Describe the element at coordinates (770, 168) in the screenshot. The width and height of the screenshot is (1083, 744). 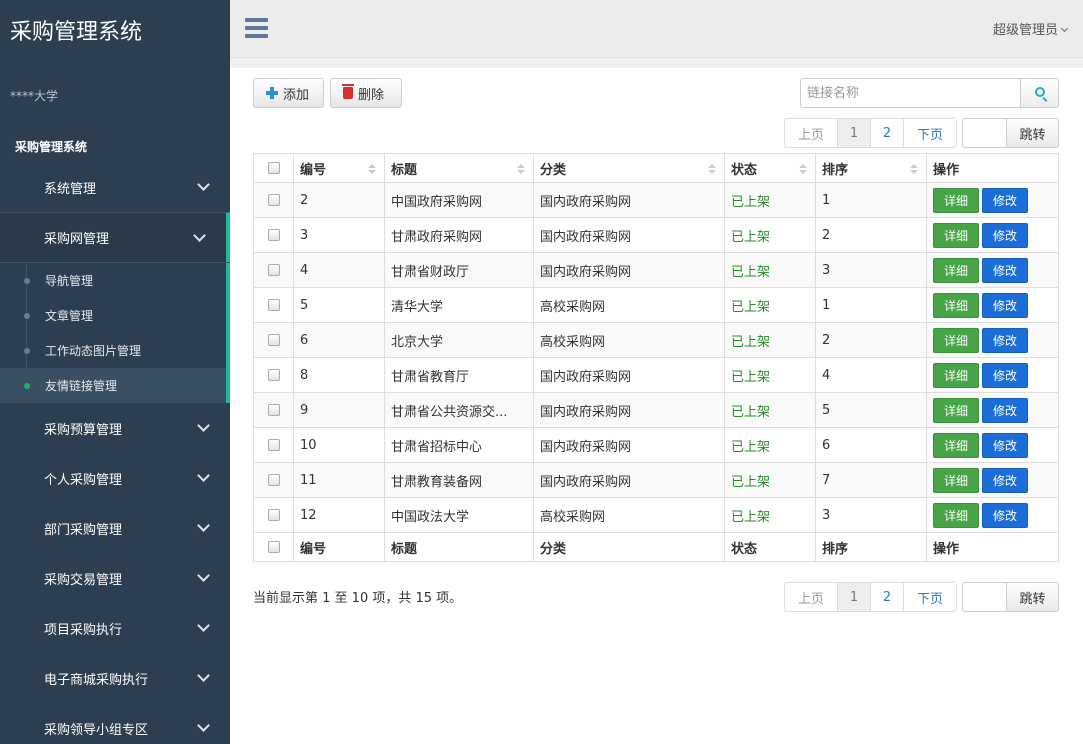
I see `col-header-status: 状态` at that location.